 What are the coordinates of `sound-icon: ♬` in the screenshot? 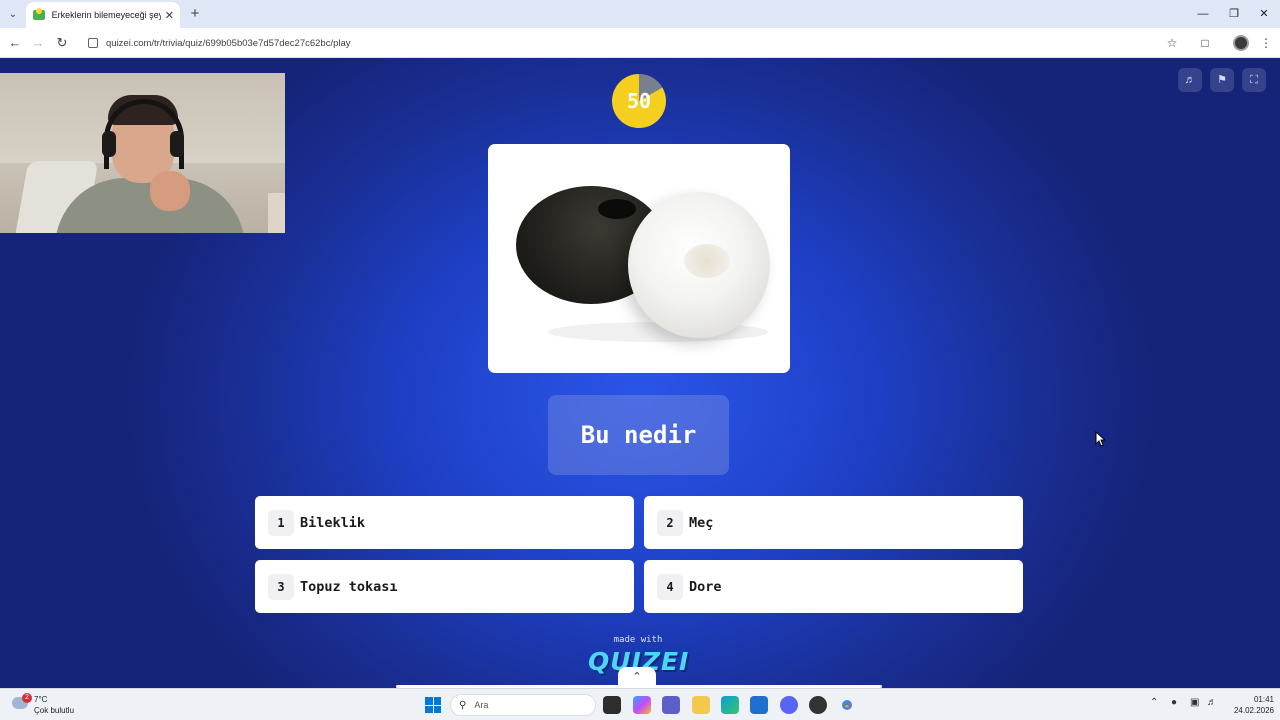 It's located at (1190, 80).